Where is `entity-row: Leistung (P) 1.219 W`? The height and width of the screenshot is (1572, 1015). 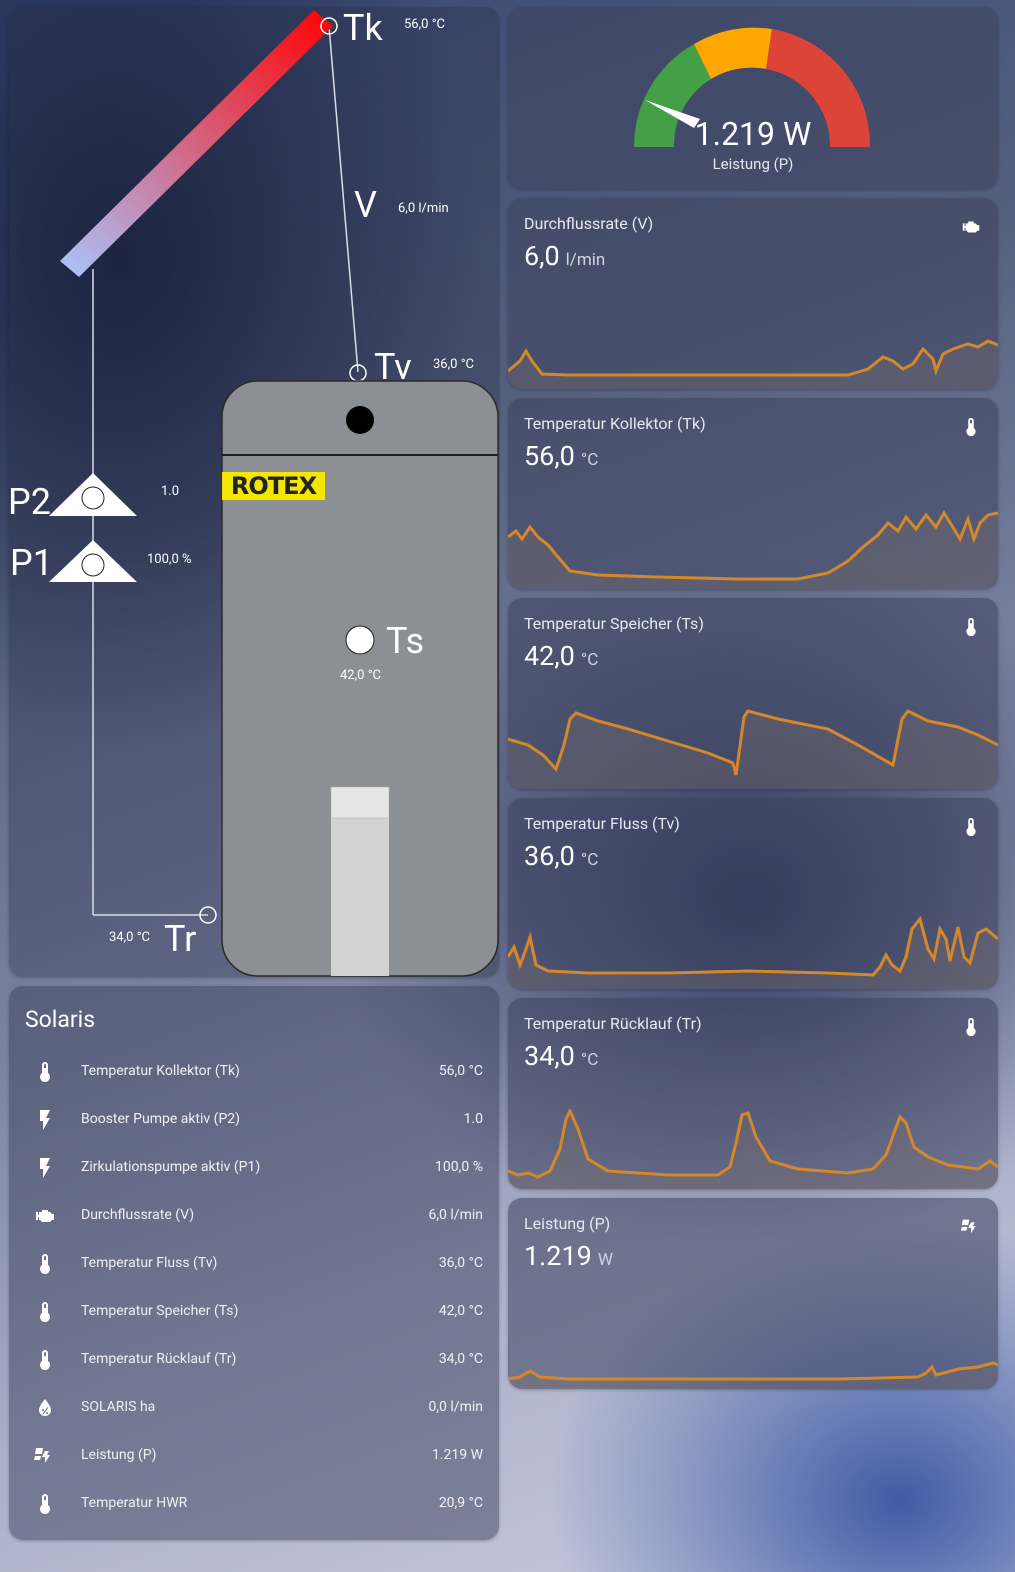
entity-row: Leistung (P) 1.219 W is located at coordinates (254, 1456).